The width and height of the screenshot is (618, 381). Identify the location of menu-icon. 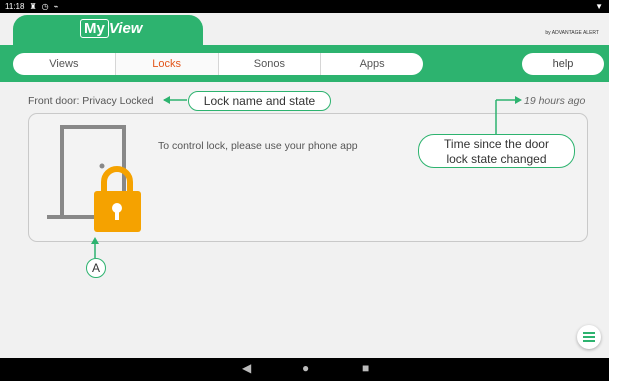
(589, 337).